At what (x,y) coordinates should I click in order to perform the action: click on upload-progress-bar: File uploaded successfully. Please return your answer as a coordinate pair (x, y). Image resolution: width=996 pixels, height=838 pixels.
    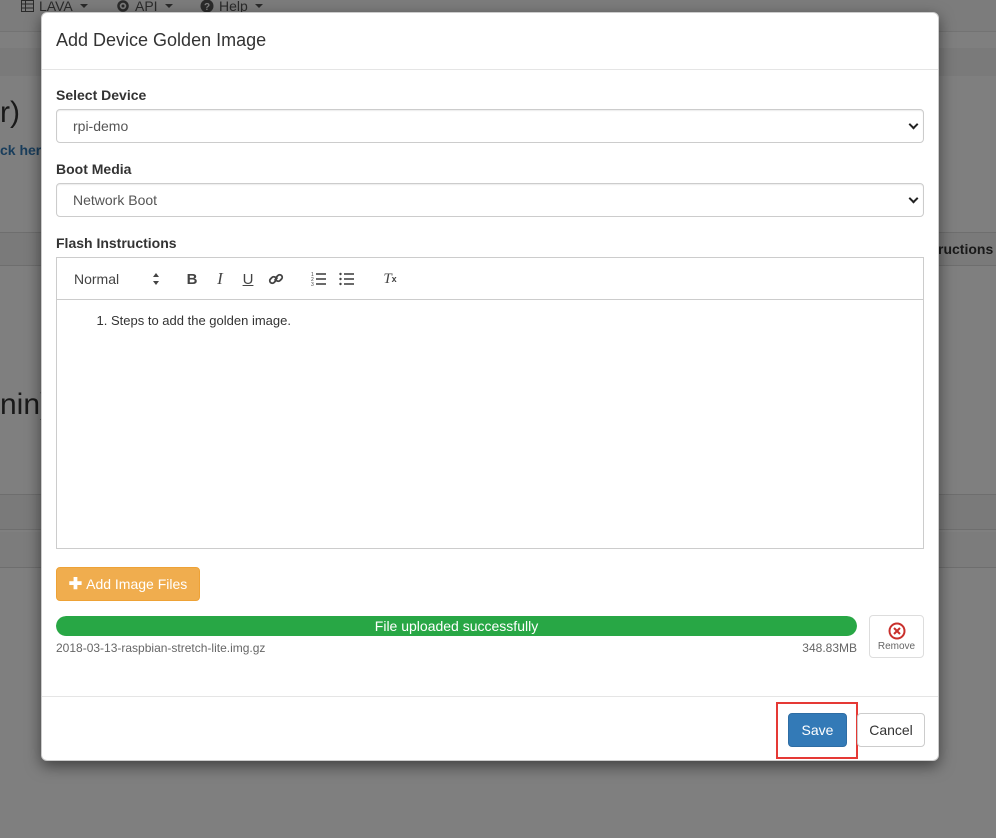
    Looking at the image, I should click on (456, 626).